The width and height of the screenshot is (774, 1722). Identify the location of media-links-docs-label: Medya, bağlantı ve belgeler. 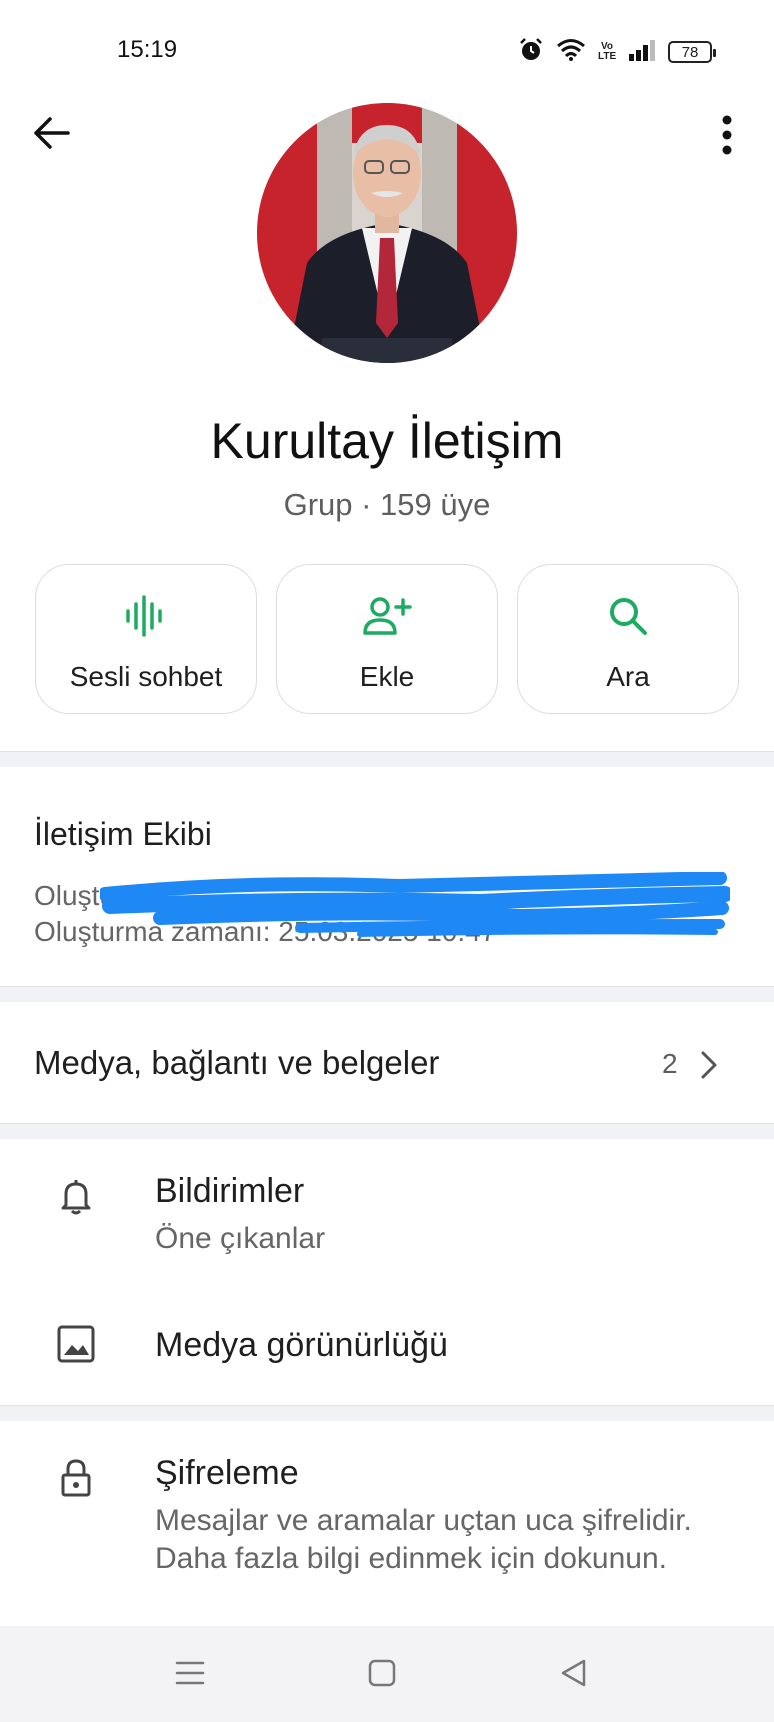
(237, 1062).